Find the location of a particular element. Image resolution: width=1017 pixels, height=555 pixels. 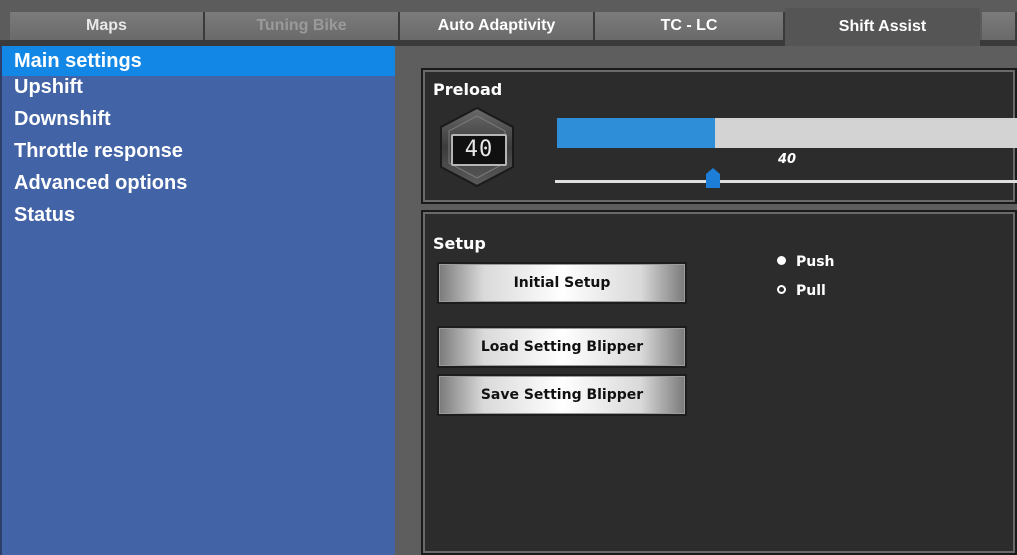

preload-title: Preload is located at coordinates (468, 89).